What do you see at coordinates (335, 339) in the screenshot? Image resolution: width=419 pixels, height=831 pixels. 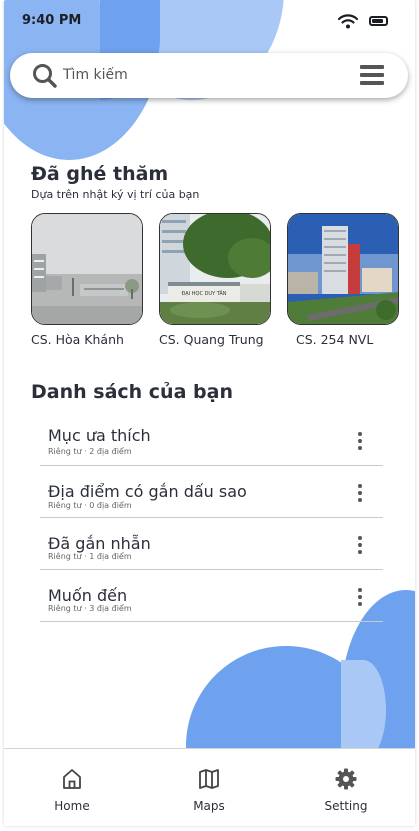 I see `place-label: CS. 254 NVL` at bounding box center [335, 339].